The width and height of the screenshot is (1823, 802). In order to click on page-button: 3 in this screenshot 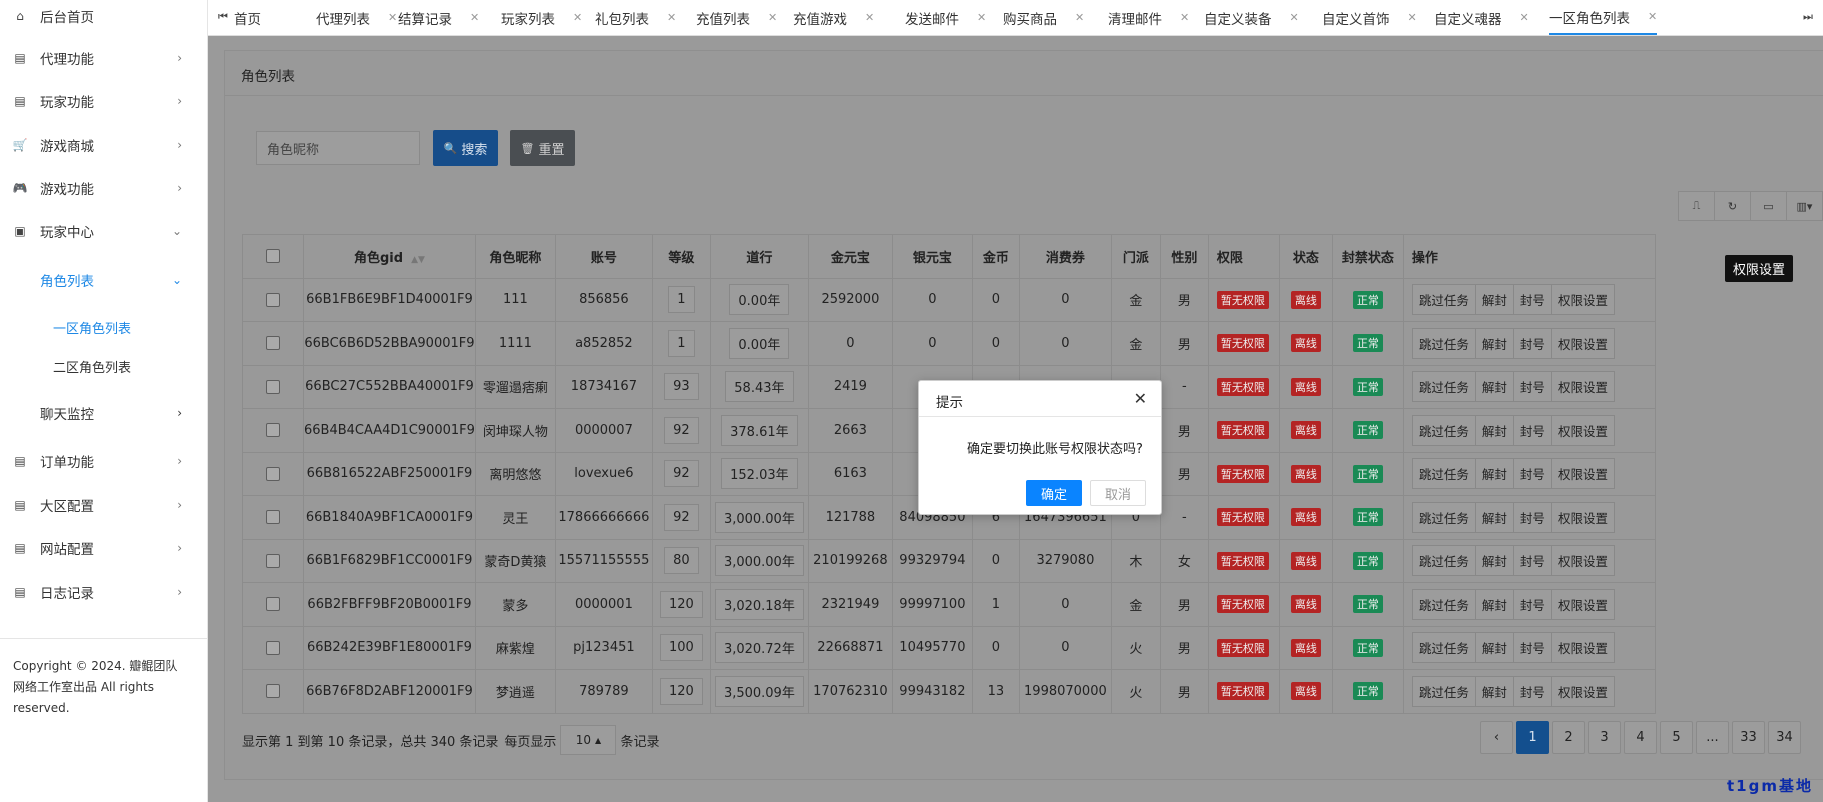, I will do `click(1604, 737)`.